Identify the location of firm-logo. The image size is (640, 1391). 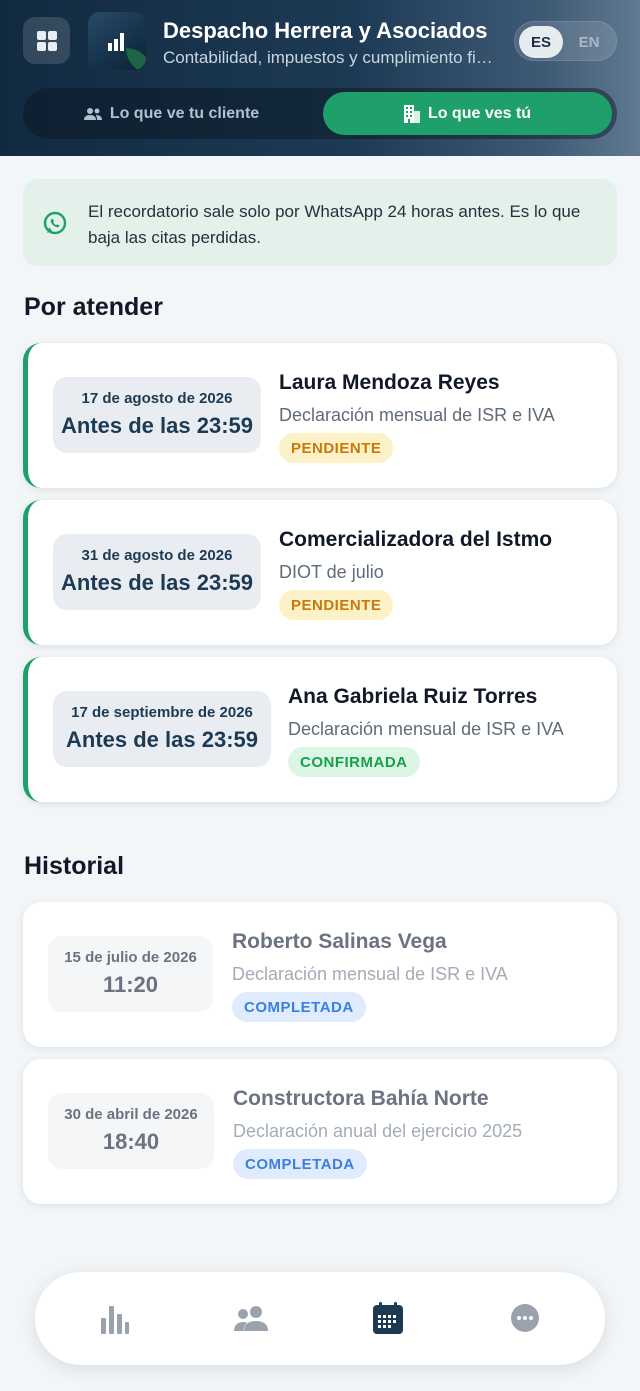
(117, 41).